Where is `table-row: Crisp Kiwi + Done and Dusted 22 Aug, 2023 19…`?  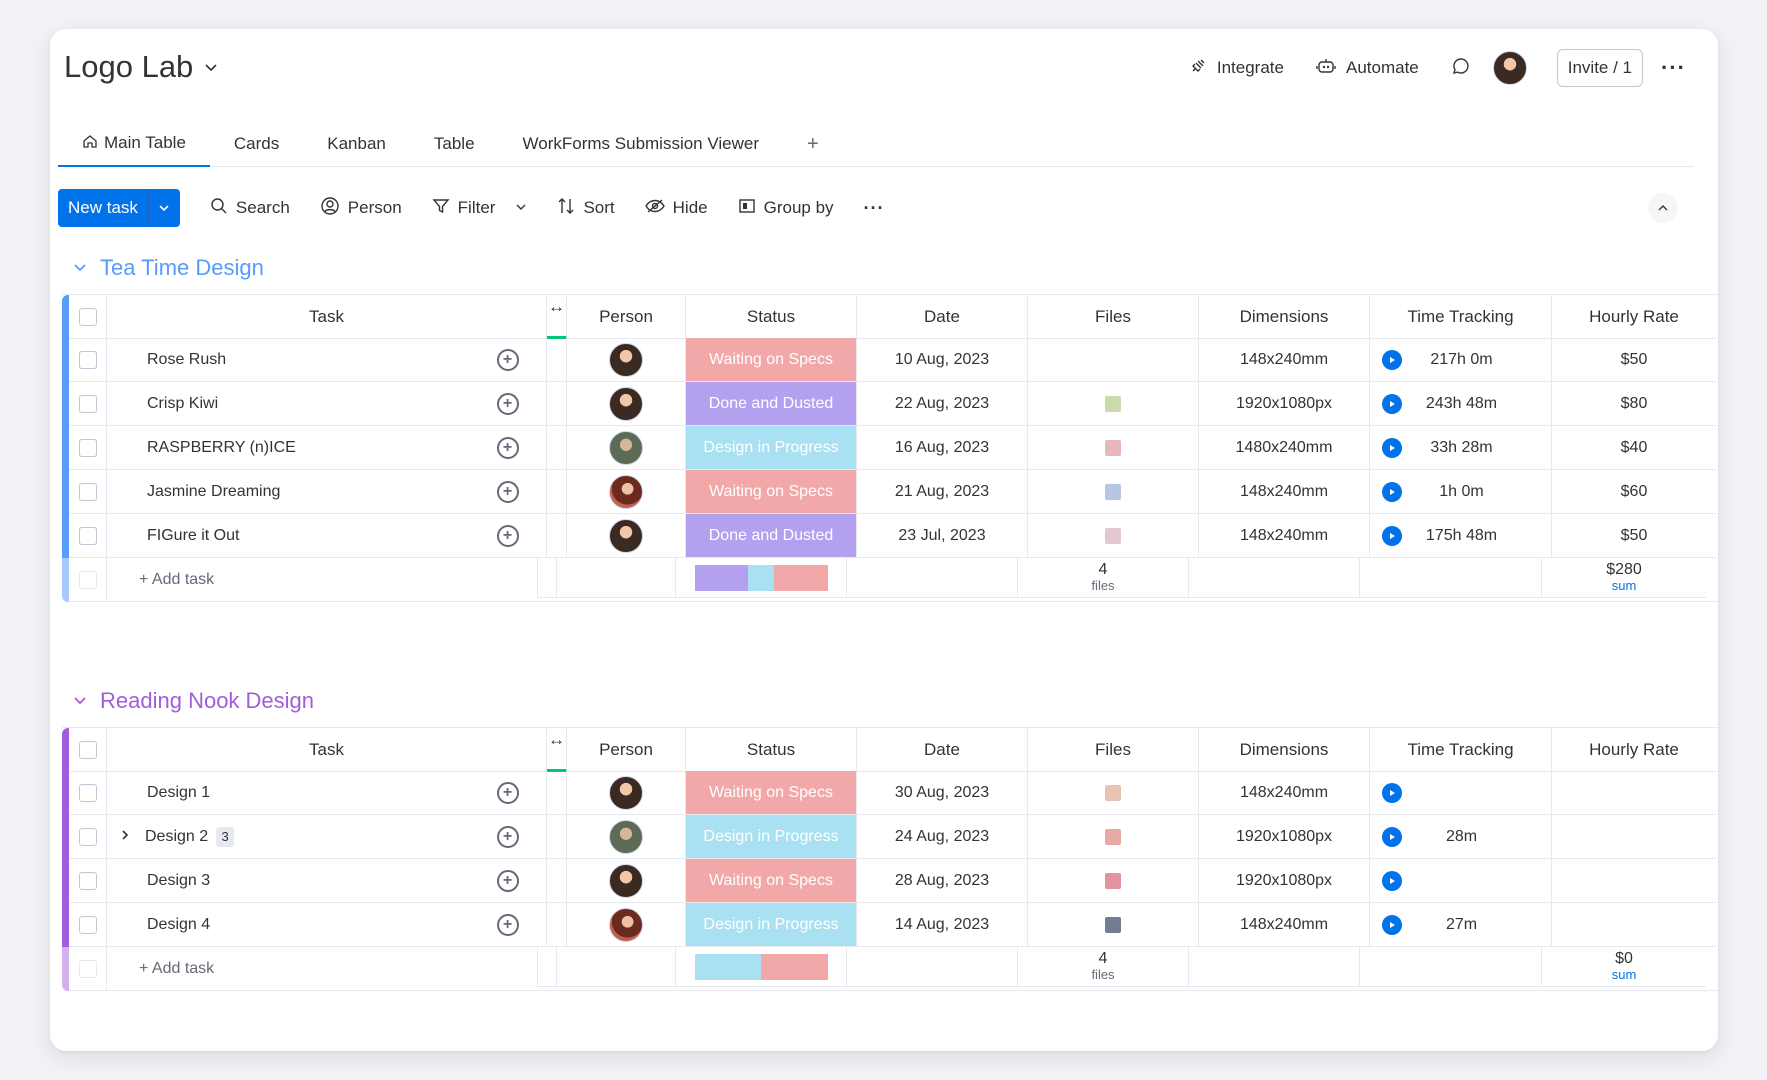 table-row: Crisp Kiwi + Done and Dusted 22 Aug, 2023 19… is located at coordinates (890, 404).